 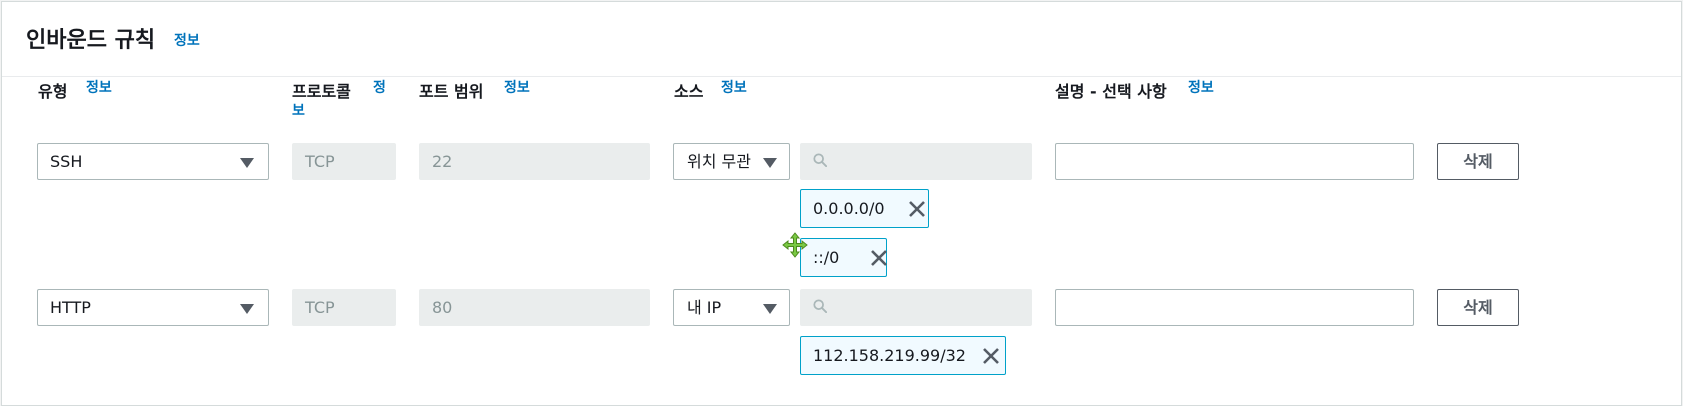 What do you see at coordinates (719, 161) in the screenshot?
I see `rule-1-source-value: 위치 무관` at bounding box center [719, 161].